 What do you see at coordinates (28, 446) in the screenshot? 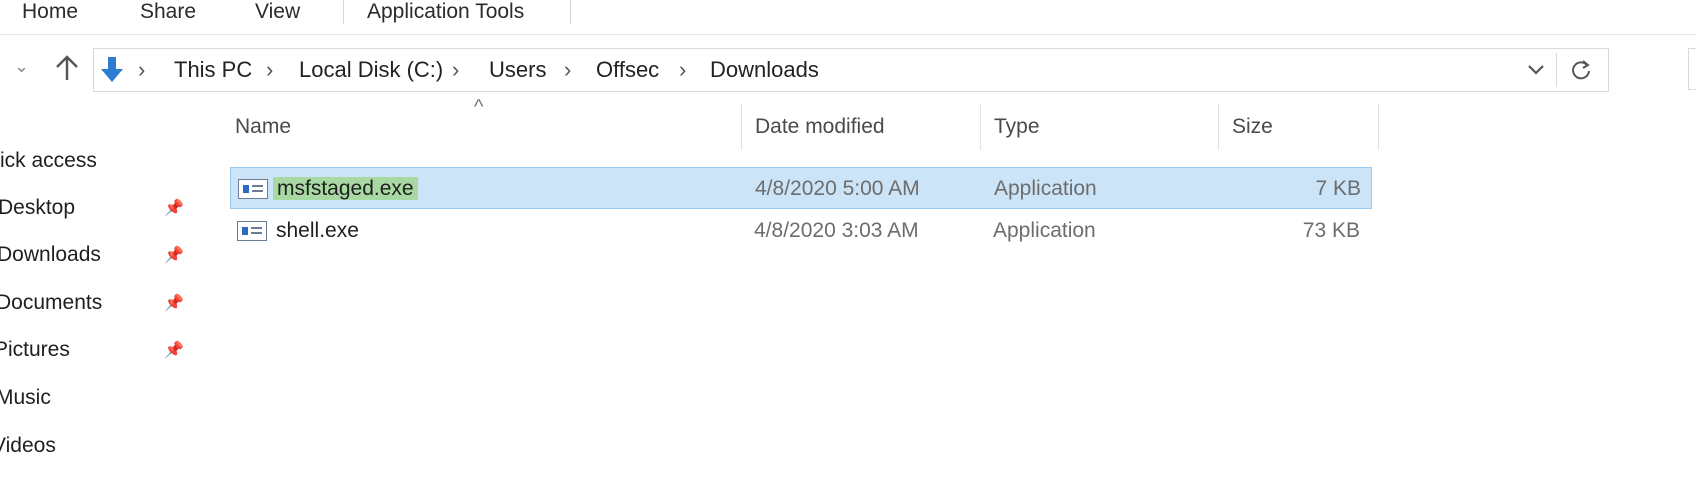
I see `sidebar-item-videos: Videos` at bounding box center [28, 446].